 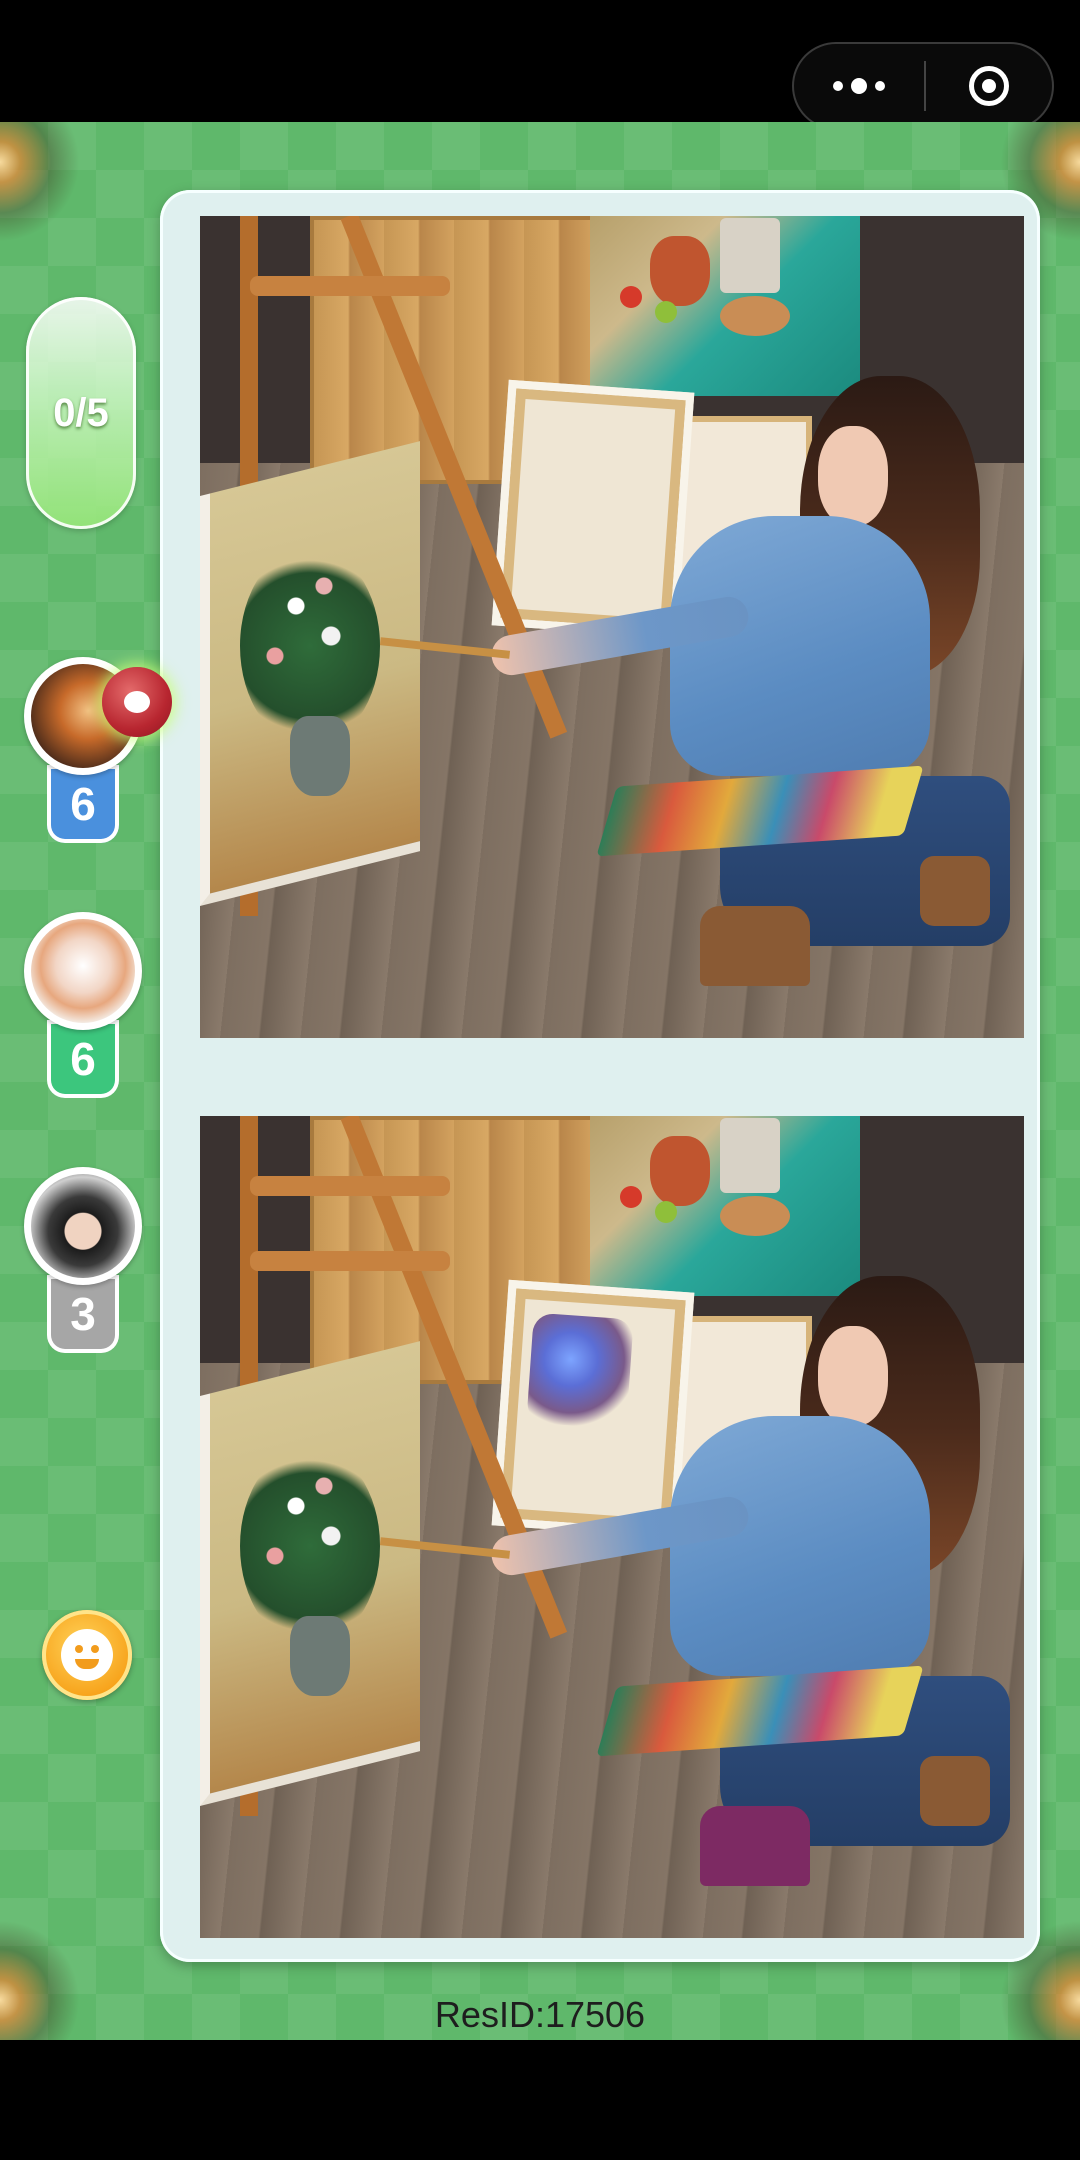 I want to click on resource-id-label: ResID:17506, so click(x=540, y=2014).